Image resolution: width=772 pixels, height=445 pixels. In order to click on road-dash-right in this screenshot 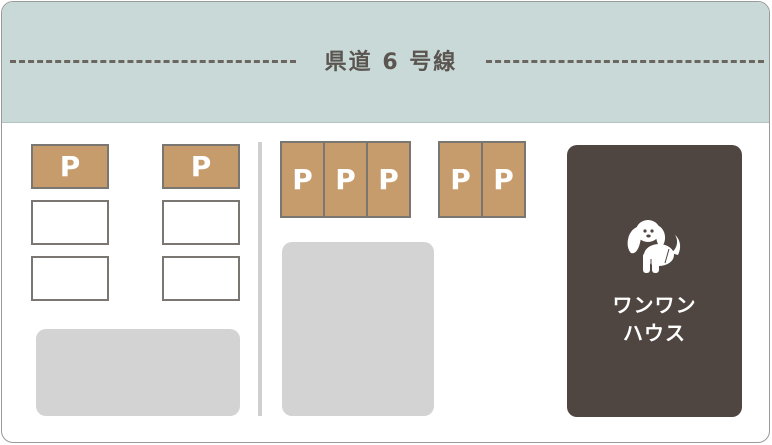, I will do `click(625, 61)`.